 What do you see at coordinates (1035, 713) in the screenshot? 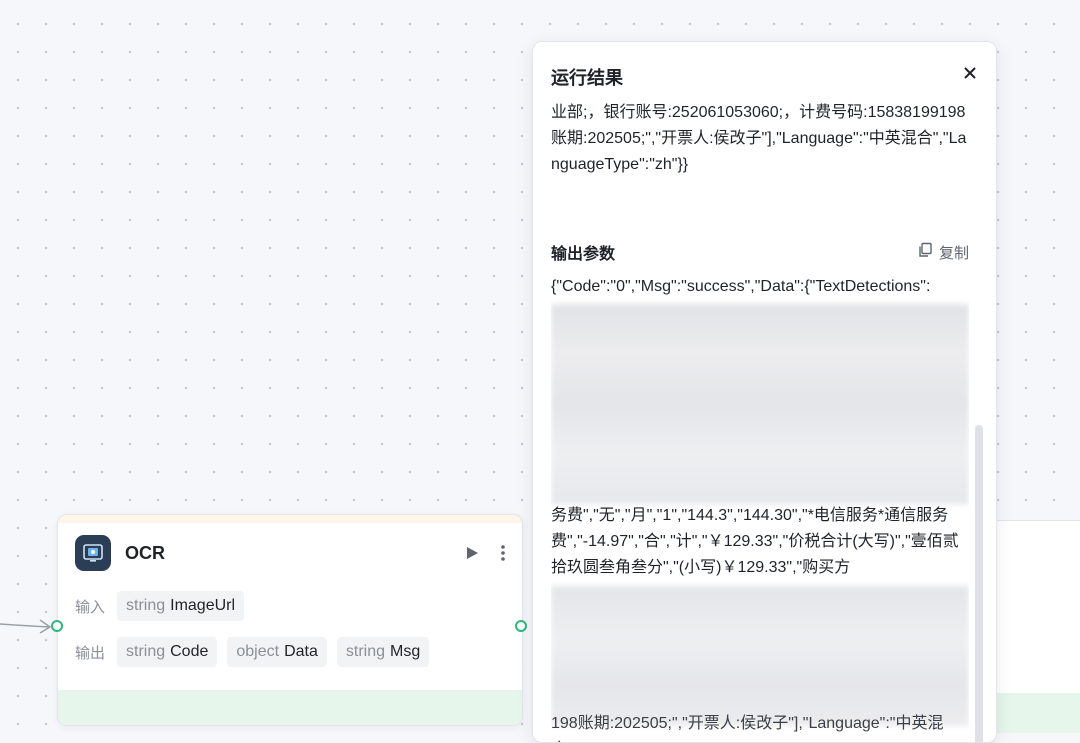
I see `next-node-footer` at bounding box center [1035, 713].